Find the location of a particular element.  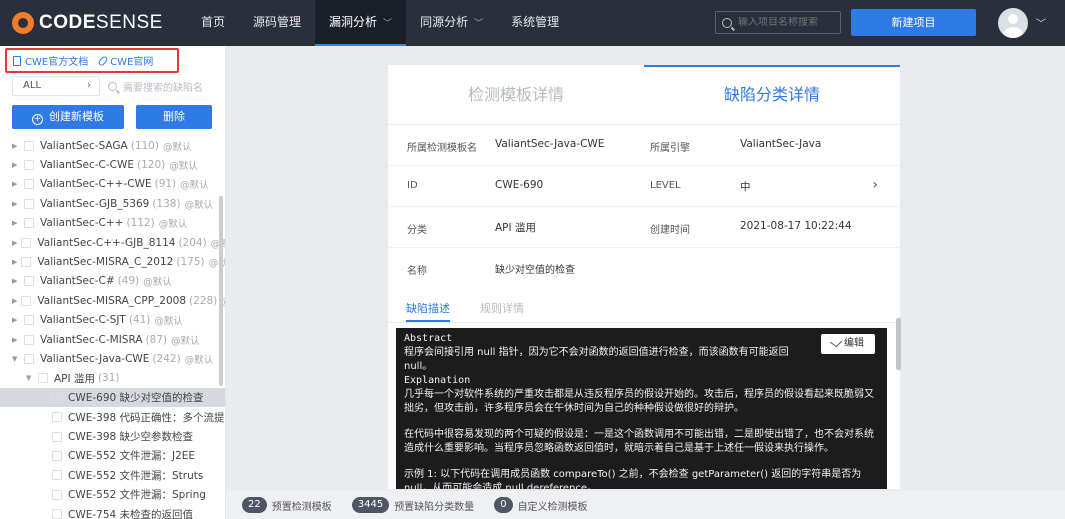

tree-leaf-item: CWE-552 文件泄漏：Struts is located at coordinates (112, 475).